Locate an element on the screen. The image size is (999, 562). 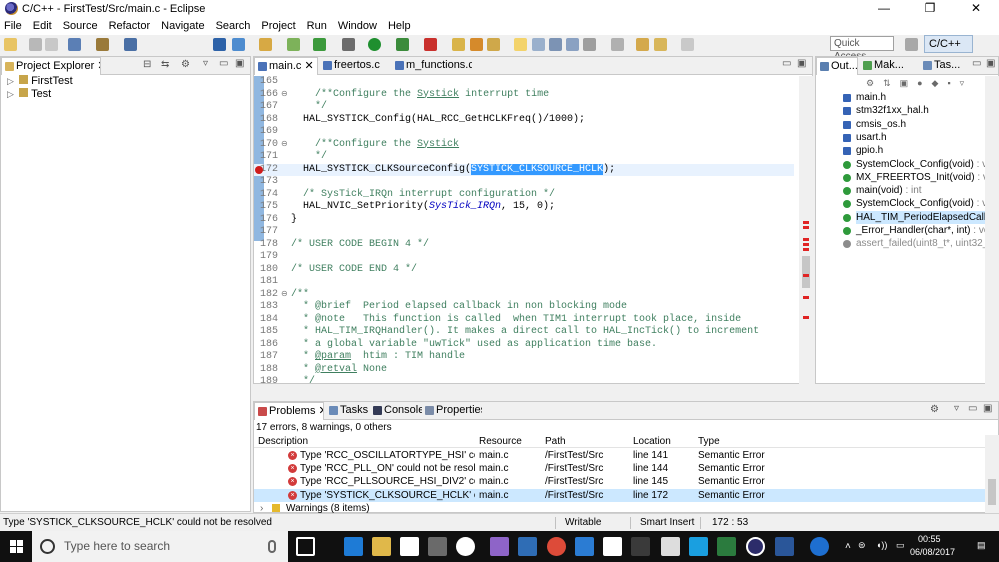
tab-tasks-bottom: Tasks is located at coordinates (348, 411).